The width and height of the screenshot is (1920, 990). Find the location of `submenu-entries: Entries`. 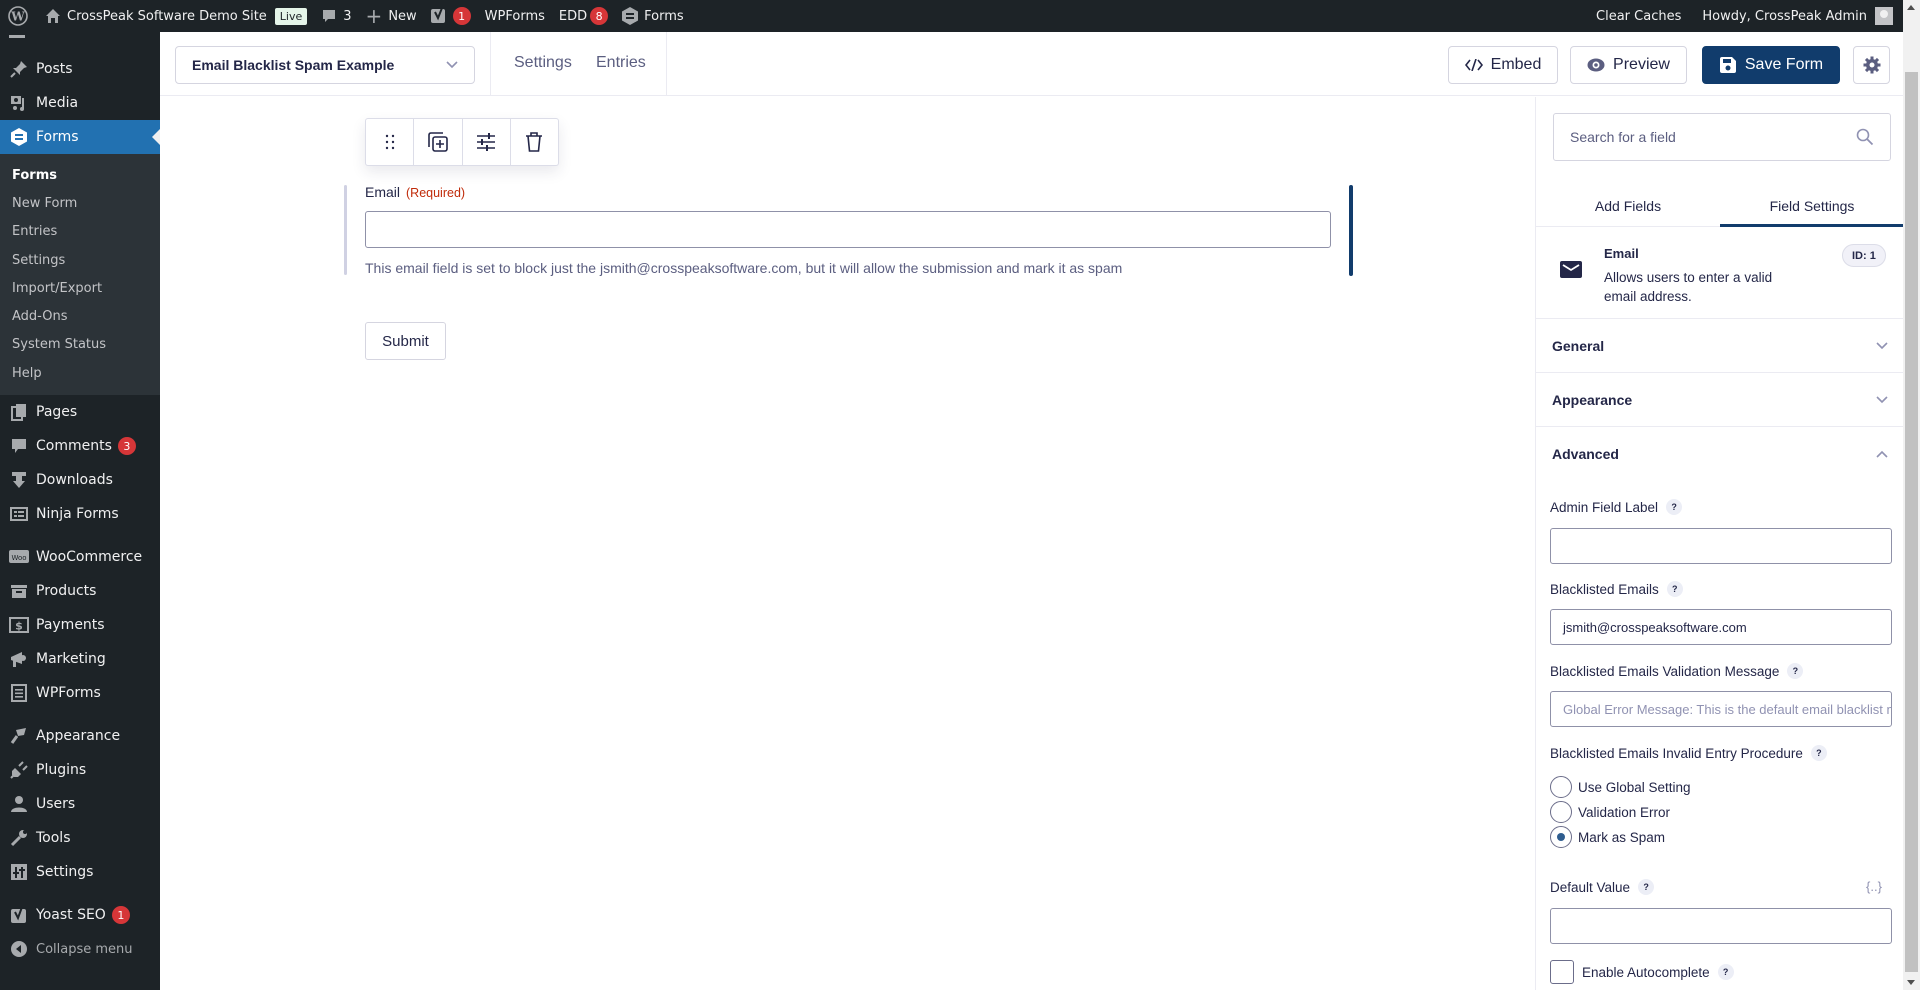

submenu-entries: Entries is located at coordinates (80, 232).